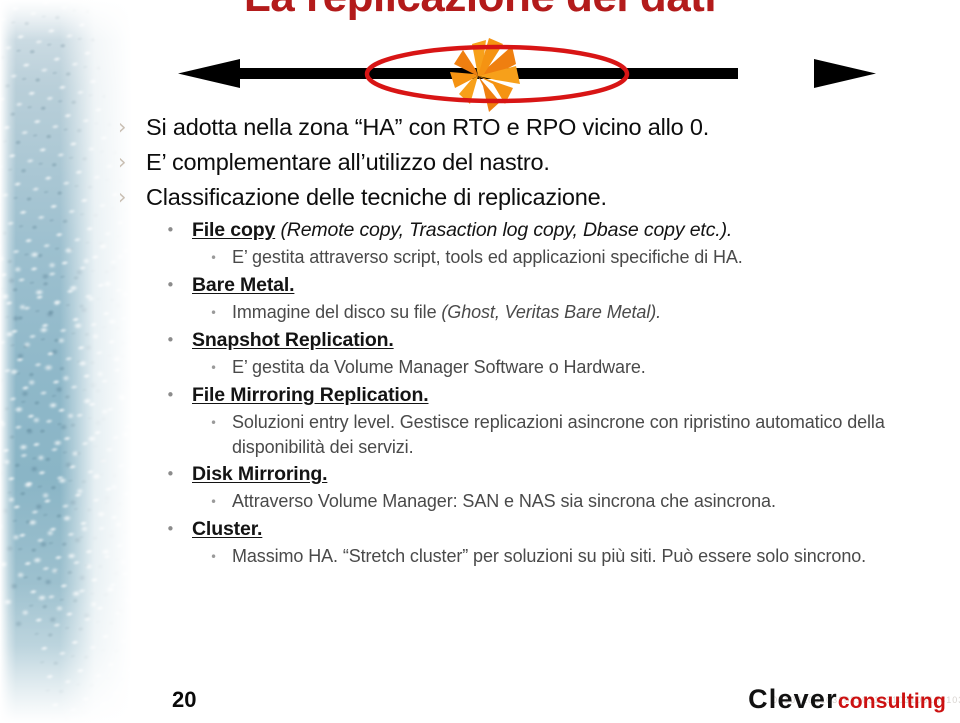  Describe the element at coordinates (234, 230) in the screenshot. I see `technique-name: File copy` at that location.